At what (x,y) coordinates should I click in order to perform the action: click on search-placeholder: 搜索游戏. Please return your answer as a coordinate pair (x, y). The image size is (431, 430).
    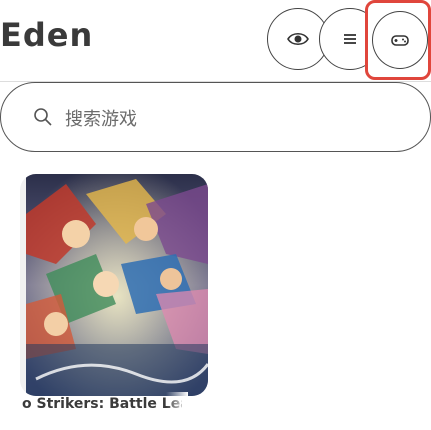
    Looking at the image, I should click on (101, 119).